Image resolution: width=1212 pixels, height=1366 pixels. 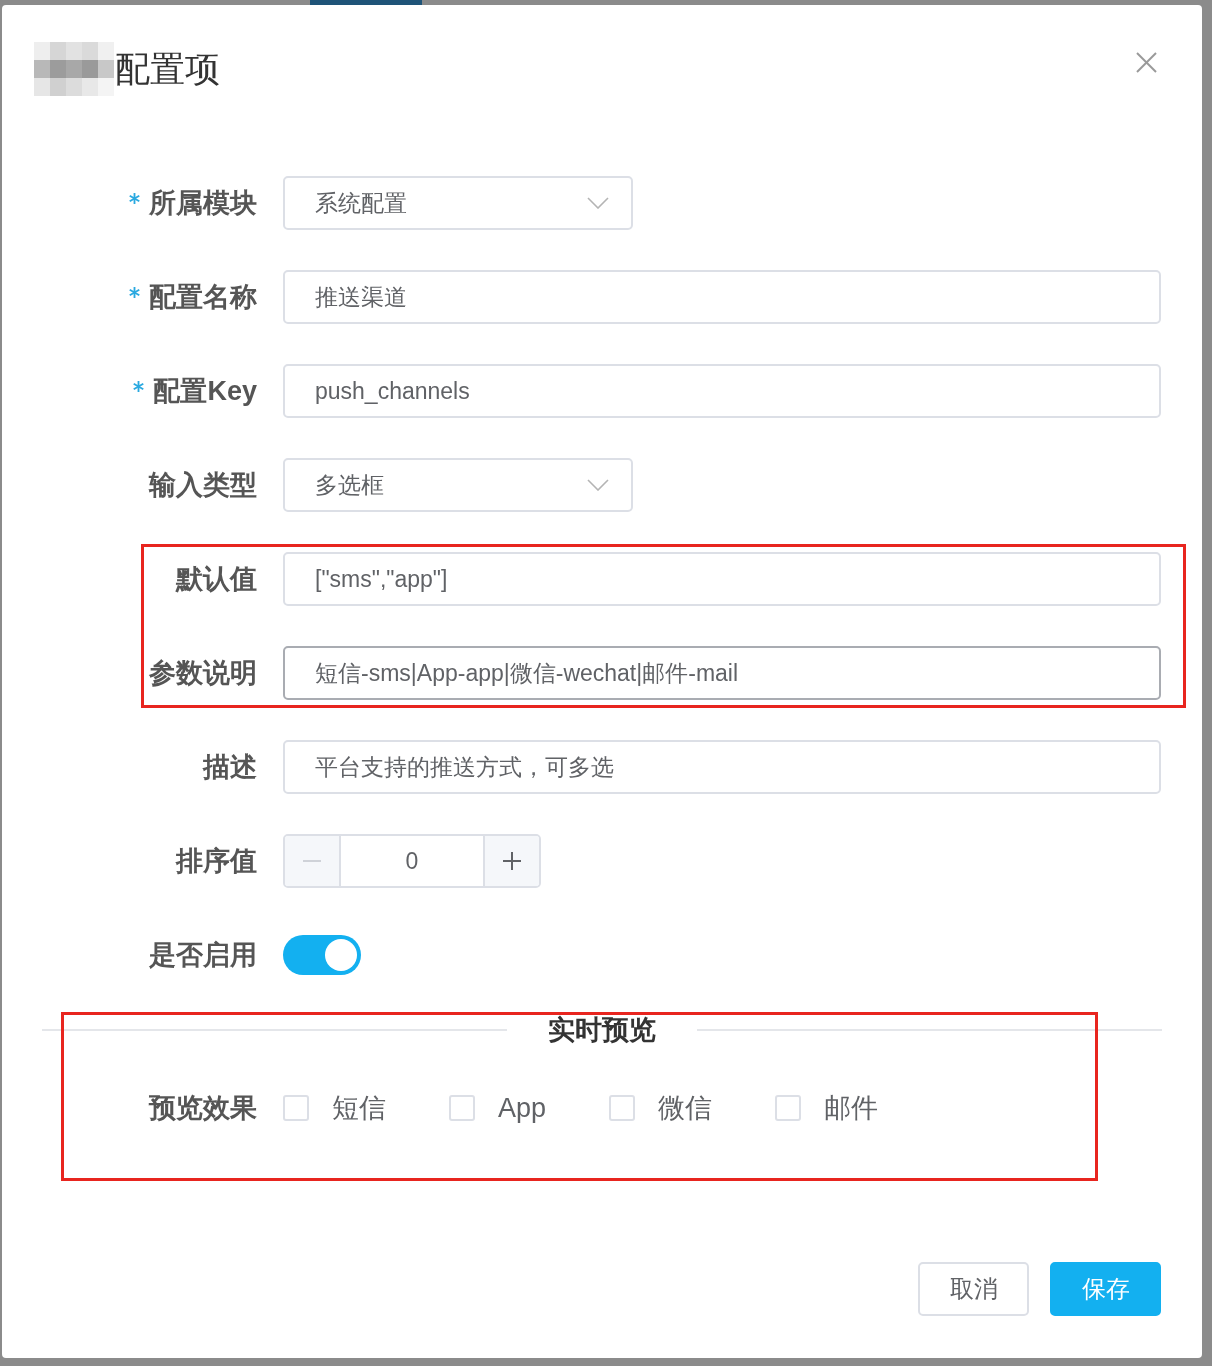 I want to click on plus-icon, so click(x=512, y=861).